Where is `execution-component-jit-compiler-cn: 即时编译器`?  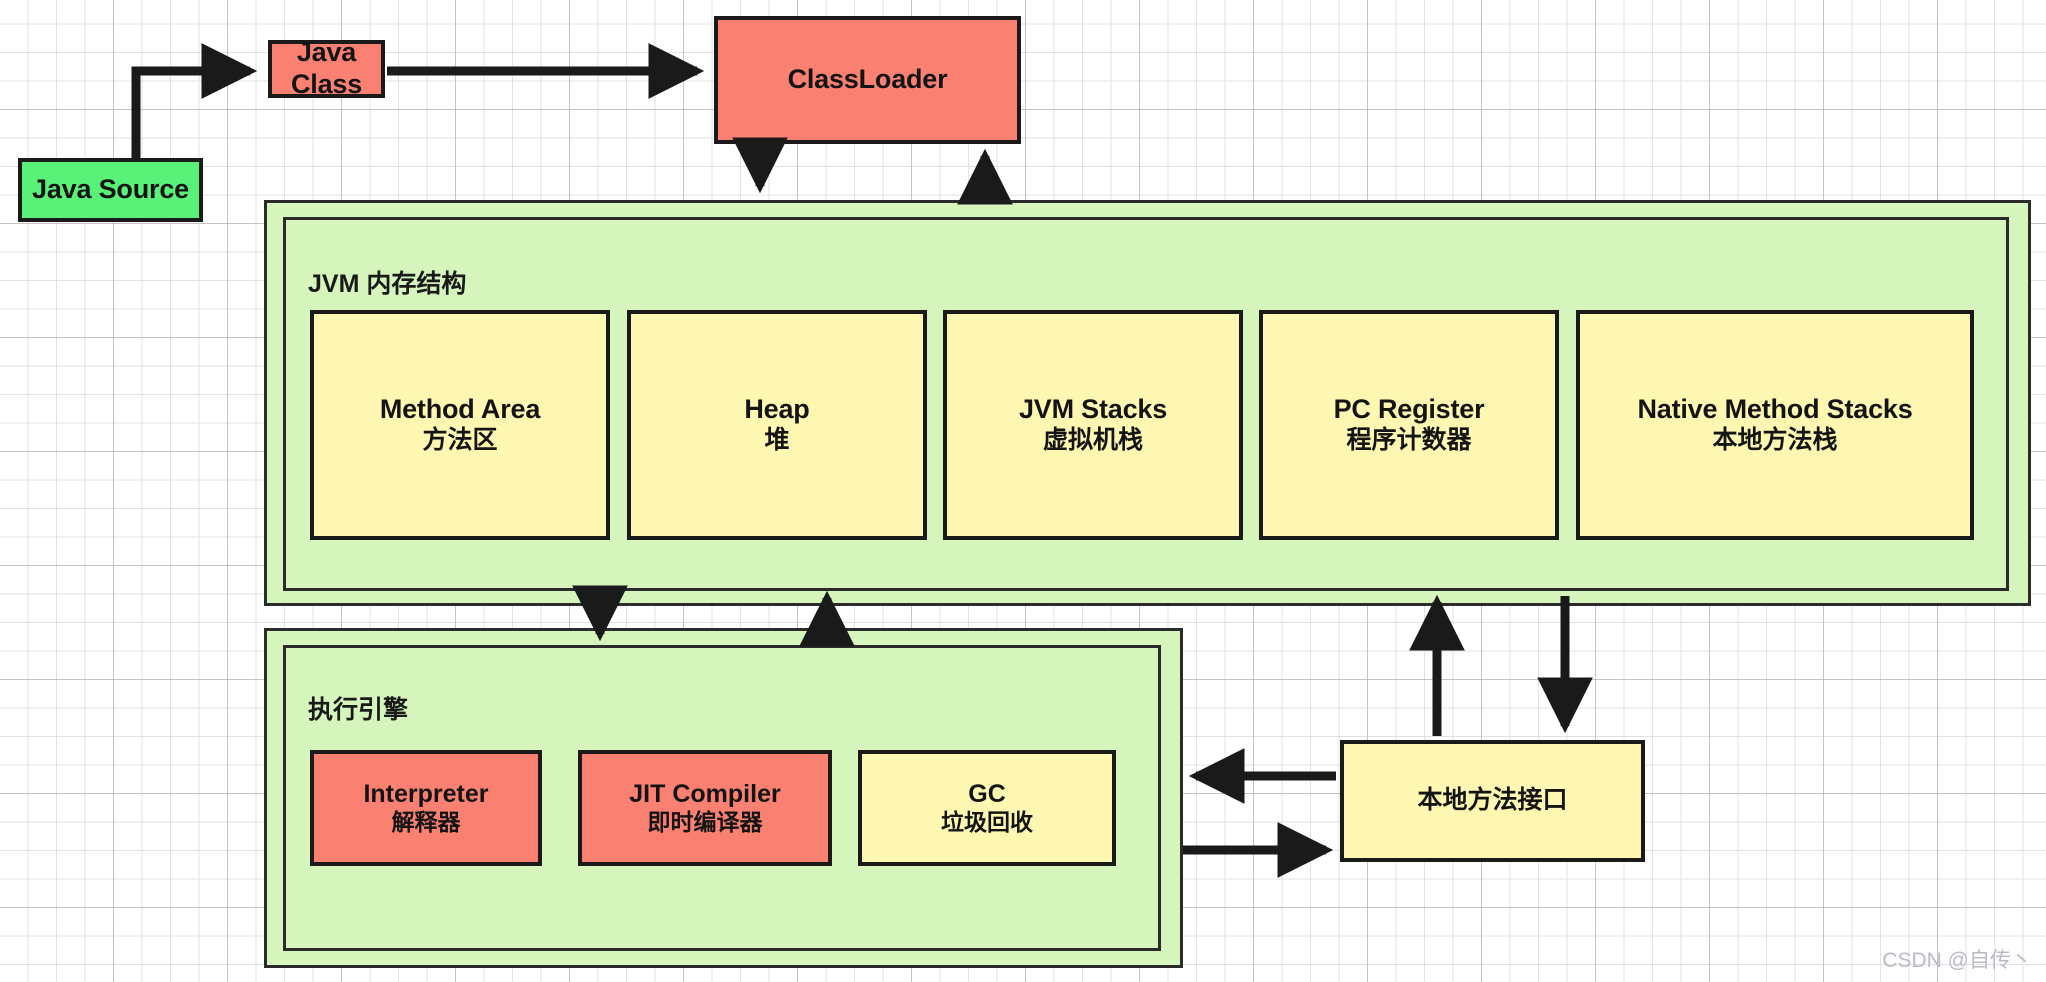 execution-component-jit-compiler-cn: 即时编译器 is located at coordinates (705, 822).